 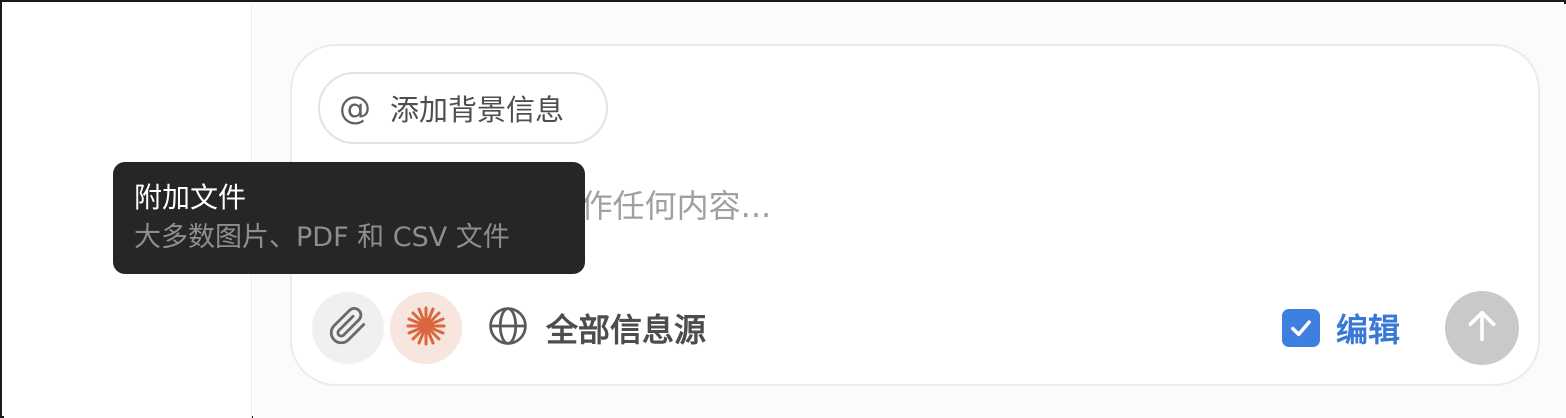 What do you see at coordinates (190, 197) in the screenshot?
I see `tooltip-title: 附加文件` at bounding box center [190, 197].